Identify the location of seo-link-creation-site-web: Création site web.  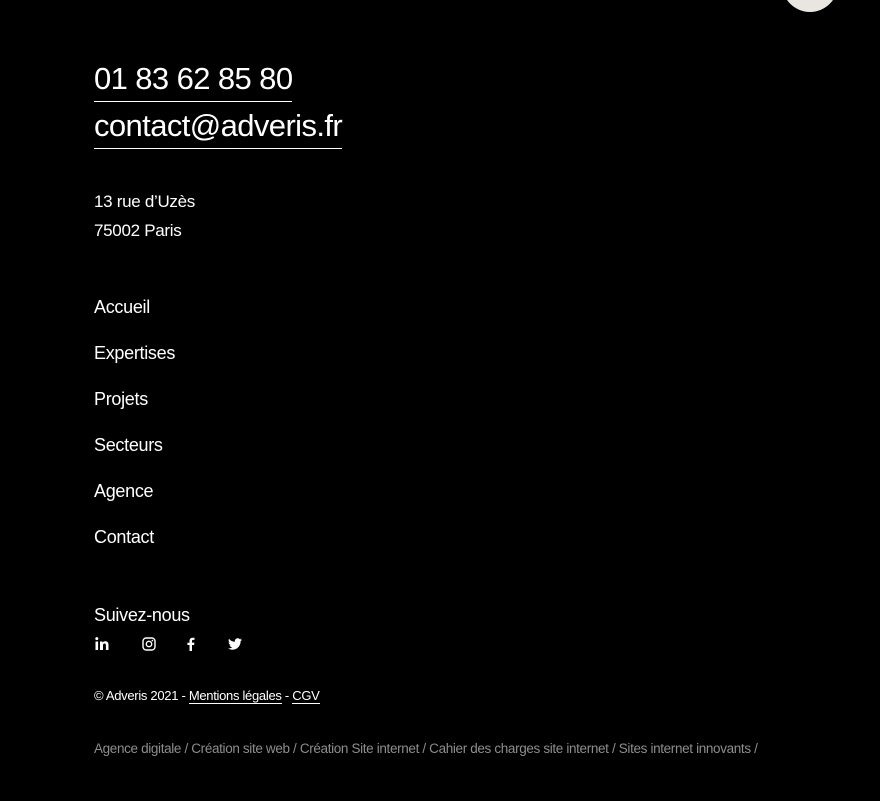
(240, 748).